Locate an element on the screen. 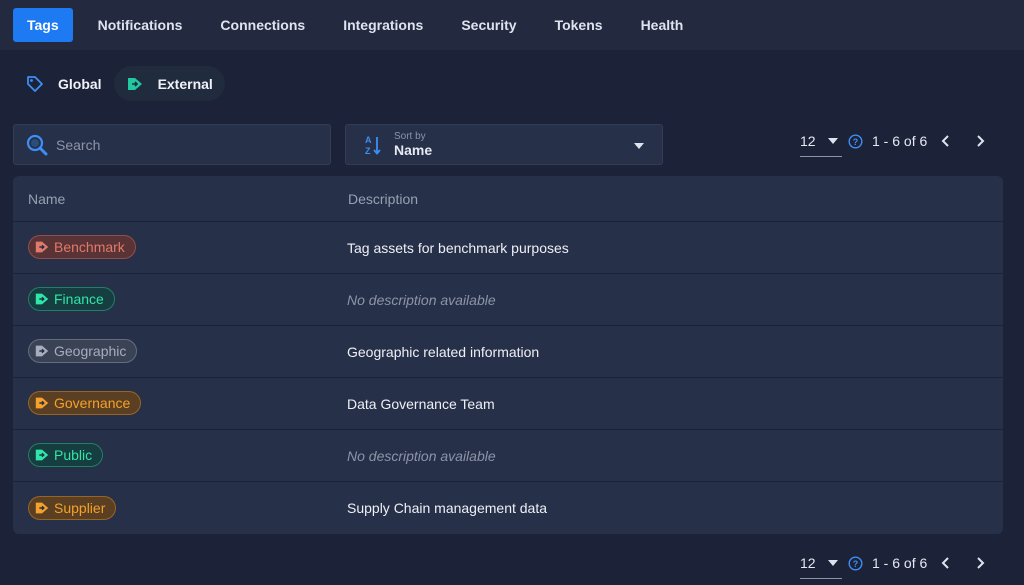 The width and height of the screenshot is (1024, 585). table-row: Governance Data Governance Team is located at coordinates (508, 404).